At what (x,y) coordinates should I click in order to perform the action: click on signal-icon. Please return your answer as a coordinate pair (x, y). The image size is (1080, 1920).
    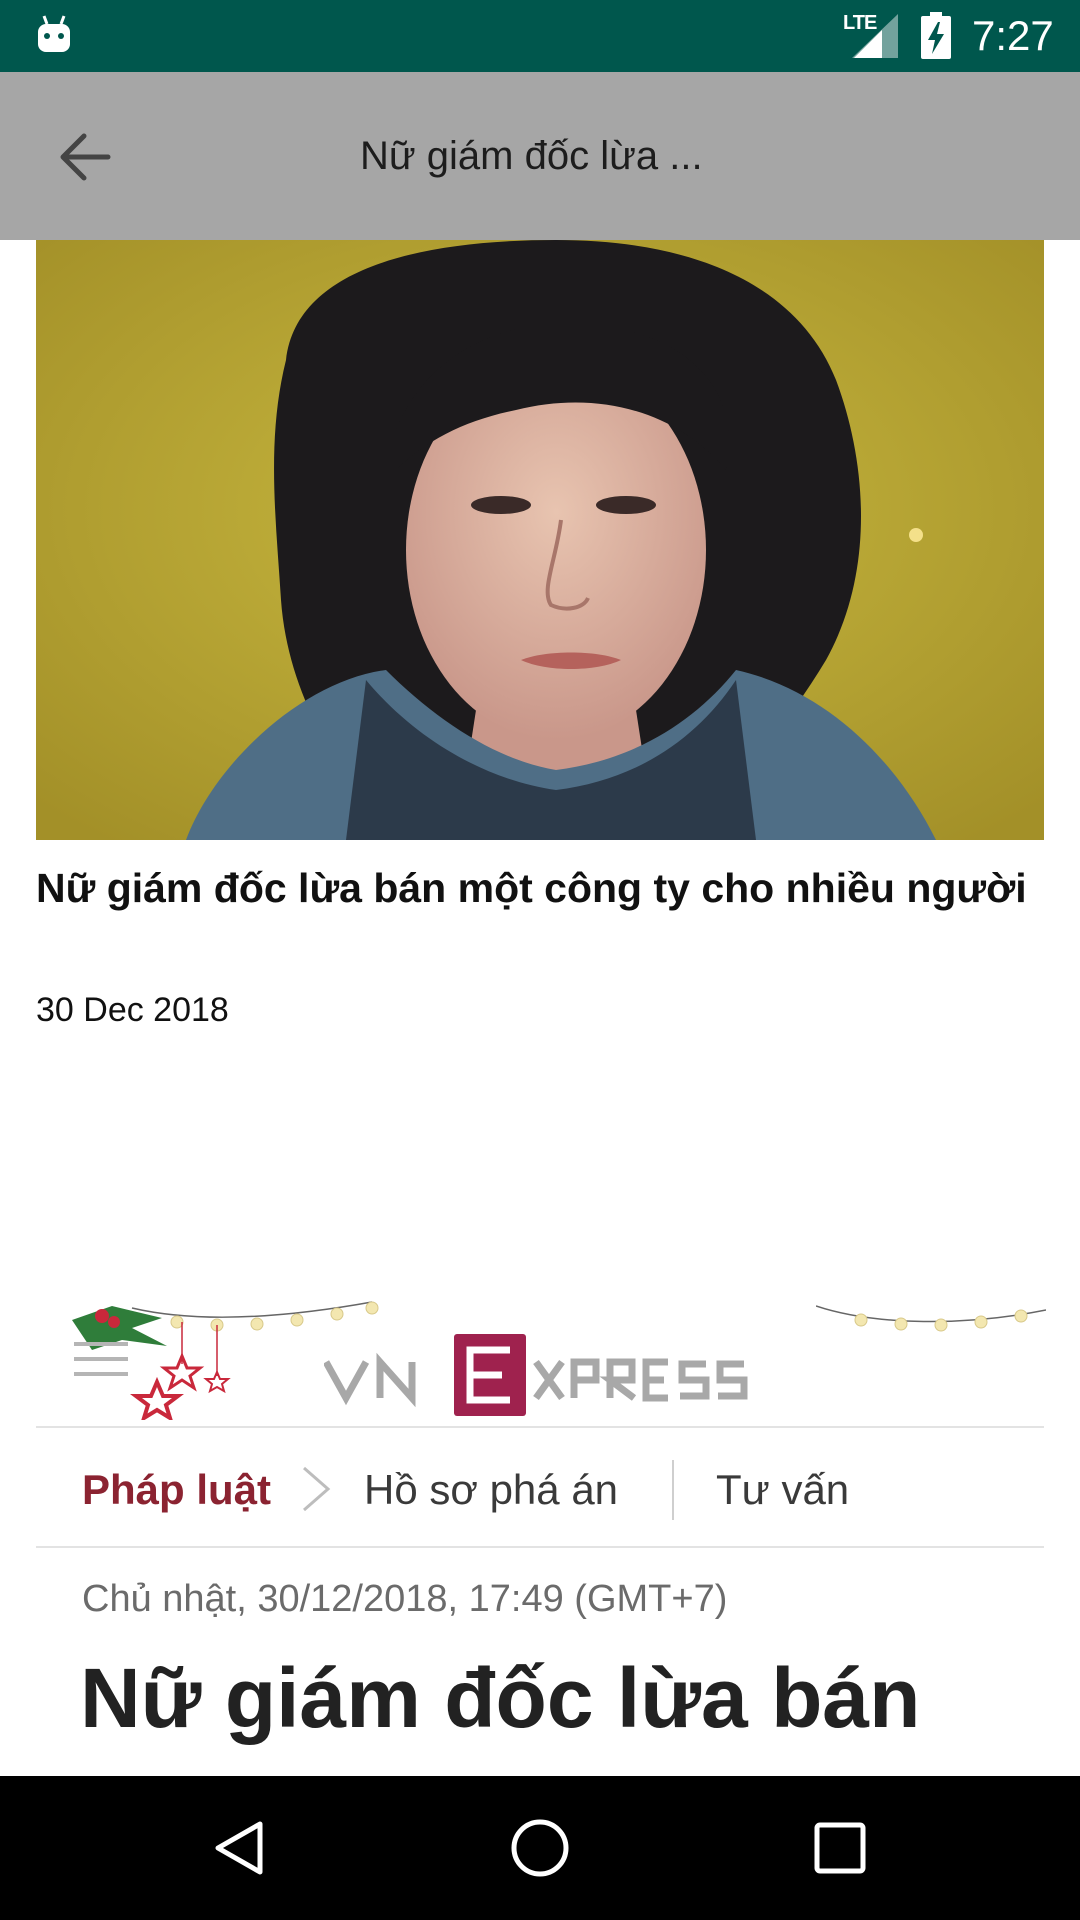
    Looking at the image, I should click on (875, 36).